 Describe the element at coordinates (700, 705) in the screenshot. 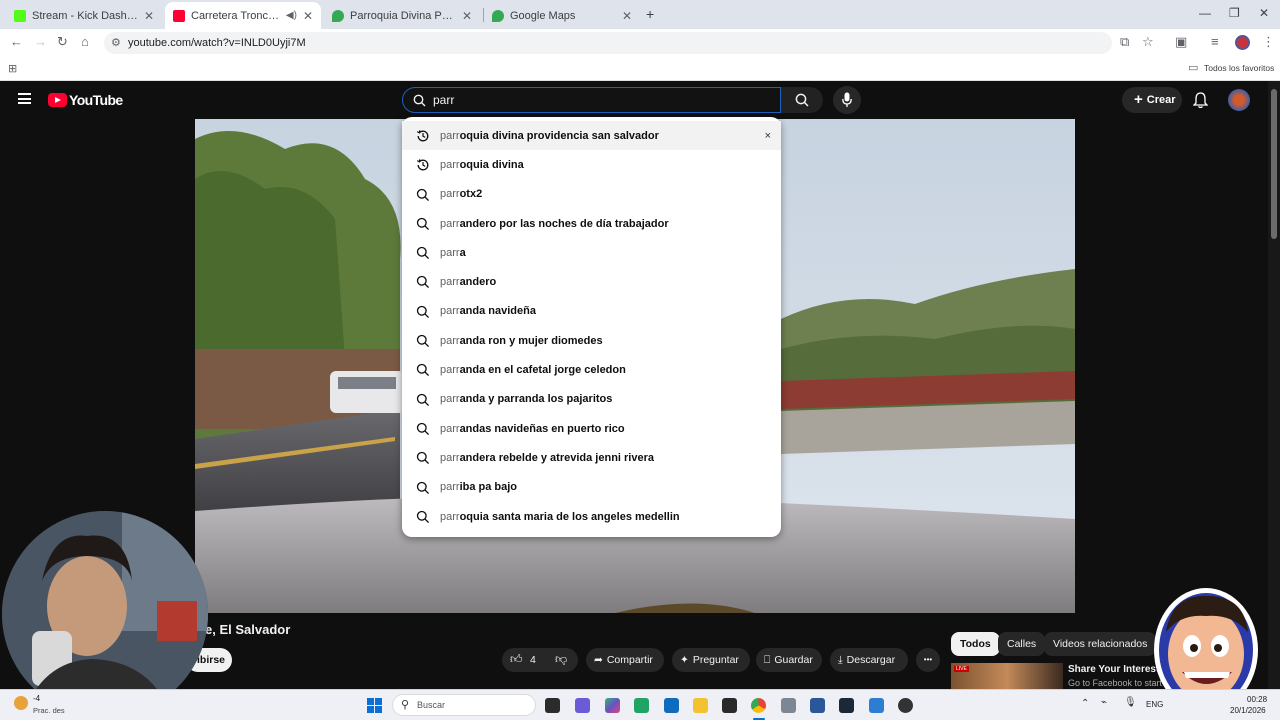

I see `file-explorer-icon` at that location.